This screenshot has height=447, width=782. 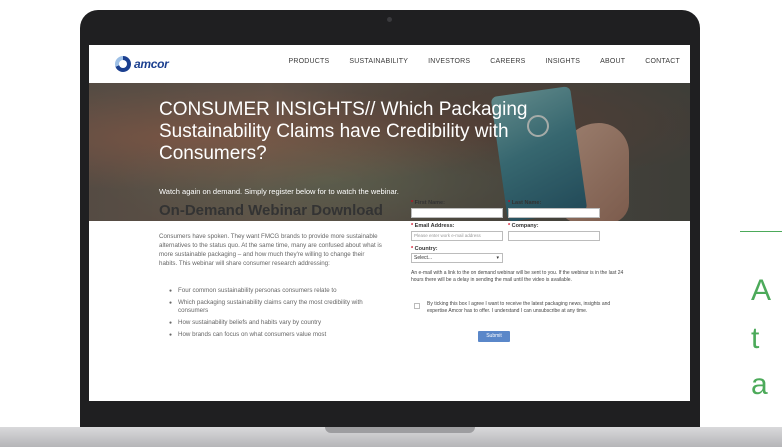 What do you see at coordinates (662, 61) in the screenshot?
I see `nav-item-contact: CONTACT` at bounding box center [662, 61].